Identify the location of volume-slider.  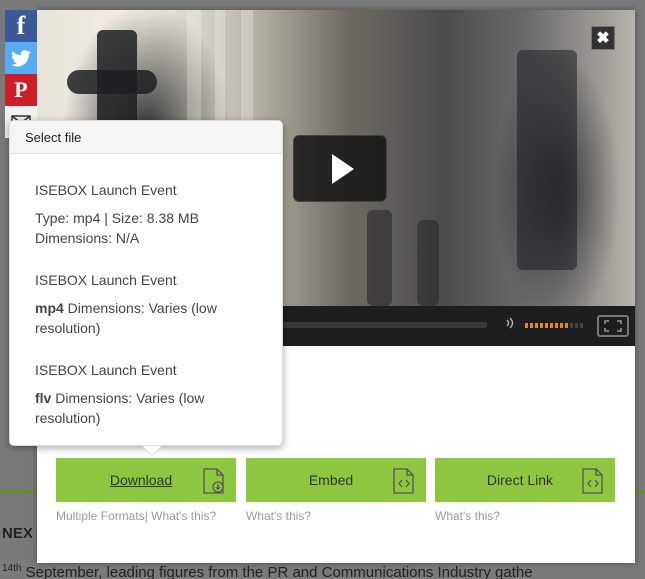
(554, 325).